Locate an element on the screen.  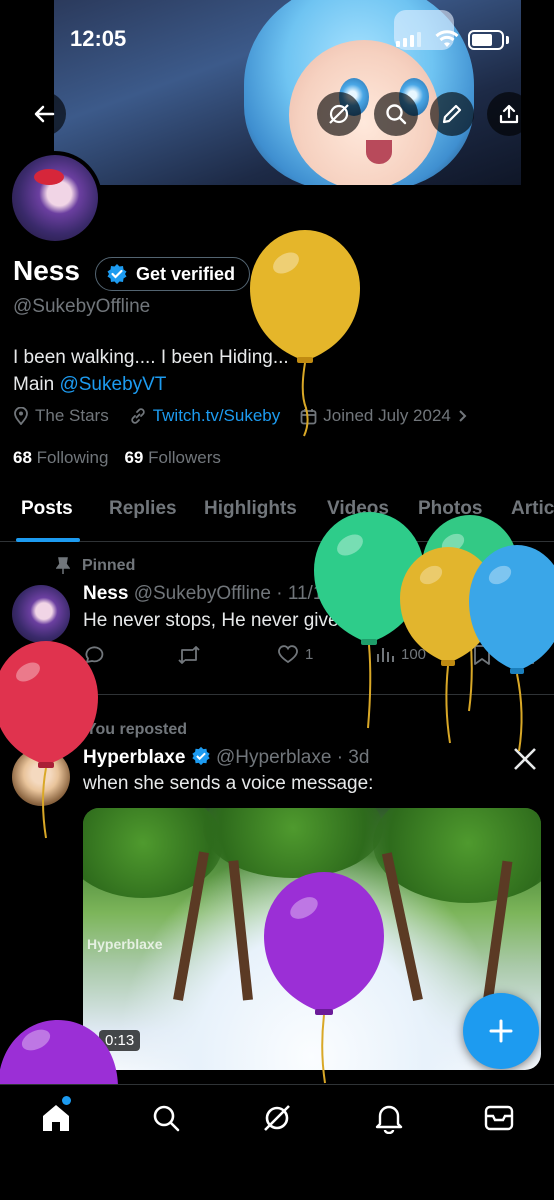
bell-icon is located at coordinates (389, 1119).